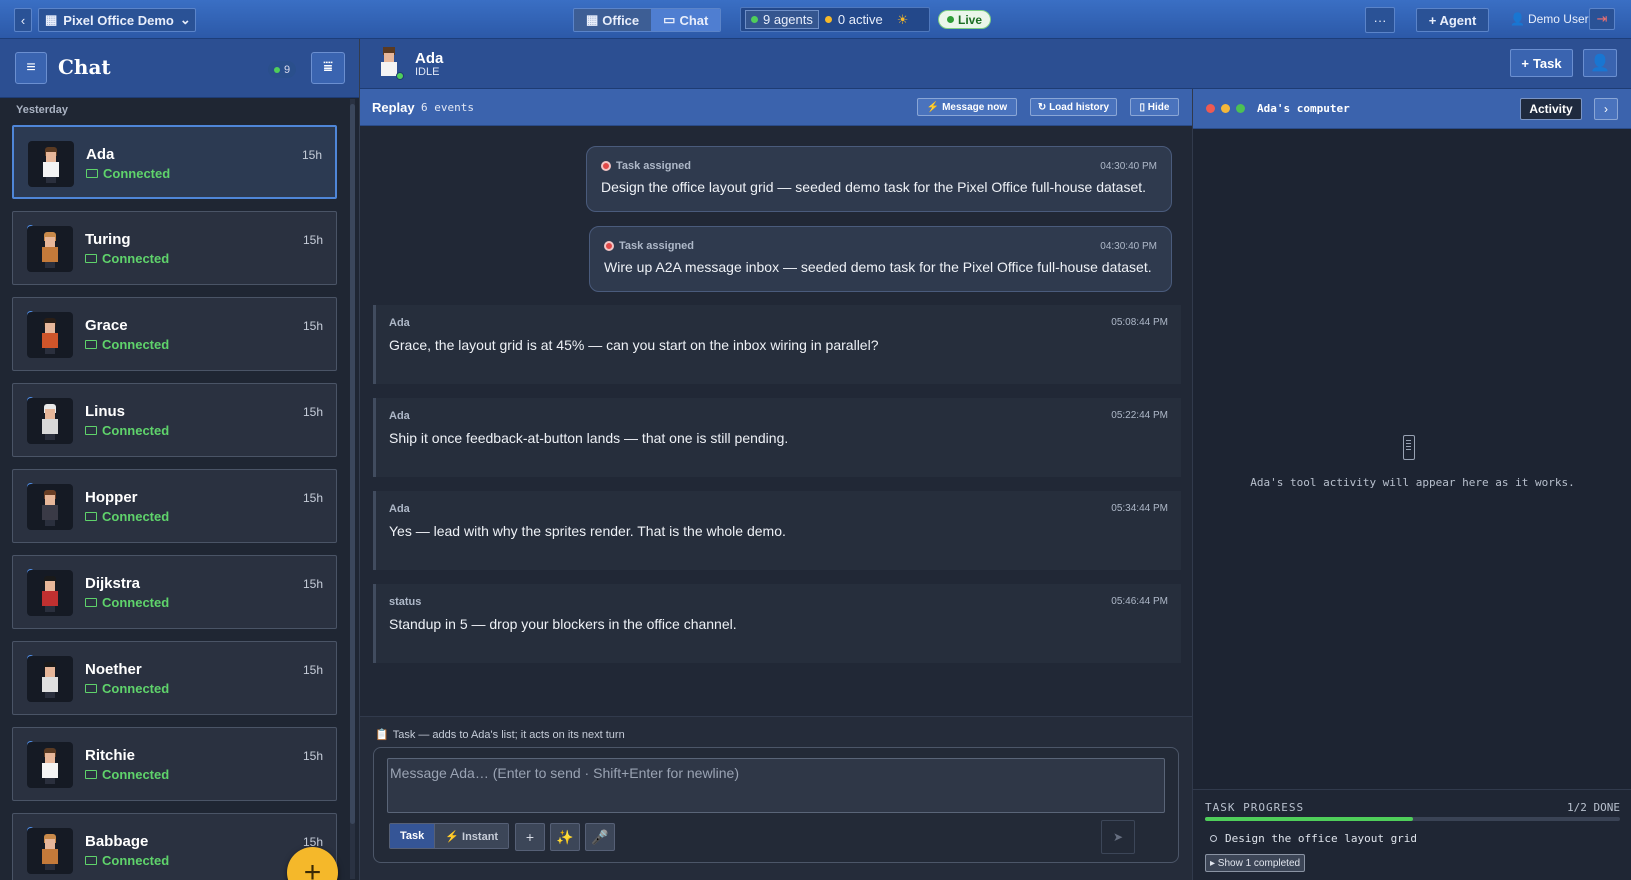 The width and height of the screenshot is (1631, 880). I want to click on minimize-dot-icon, so click(1225, 108).